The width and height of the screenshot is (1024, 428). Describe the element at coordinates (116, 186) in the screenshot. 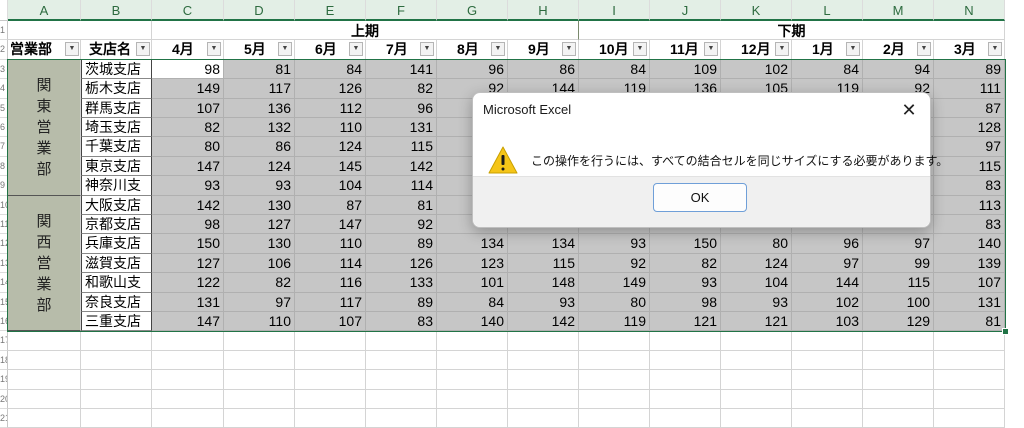

I see `branch-name-cell: 神奈川支` at that location.